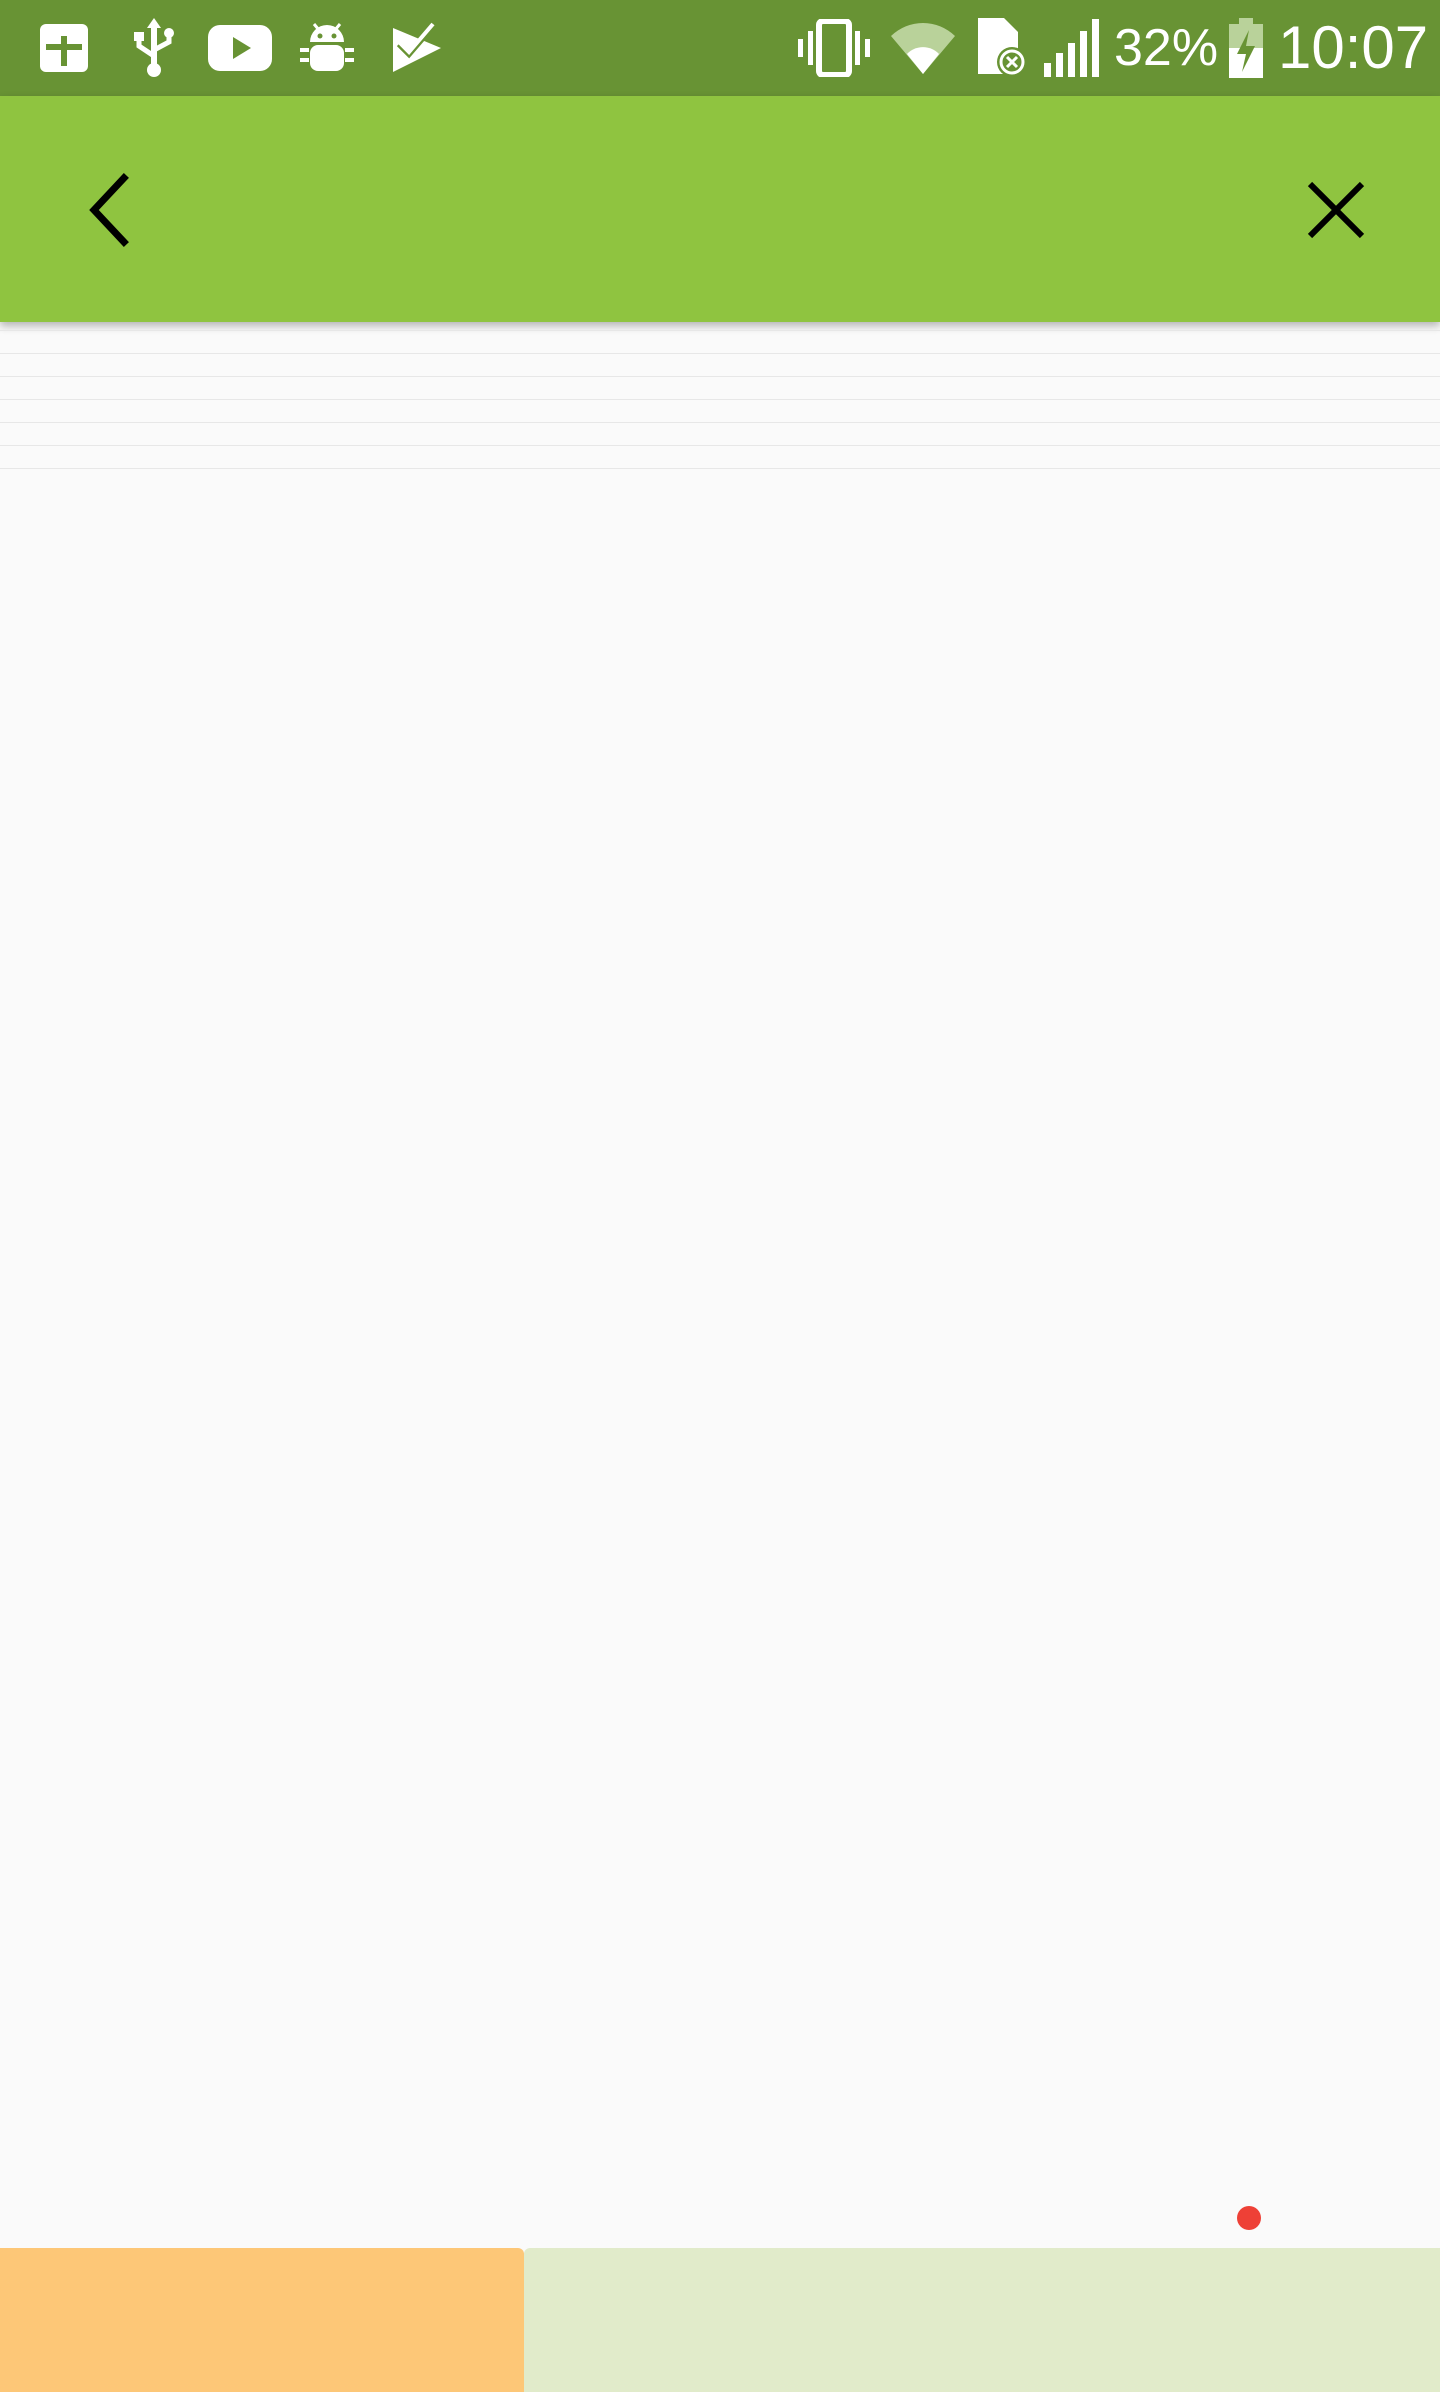  What do you see at coordinates (240, 48) in the screenshot?
I see `youtube-icon` at bounding box center [240, 48].